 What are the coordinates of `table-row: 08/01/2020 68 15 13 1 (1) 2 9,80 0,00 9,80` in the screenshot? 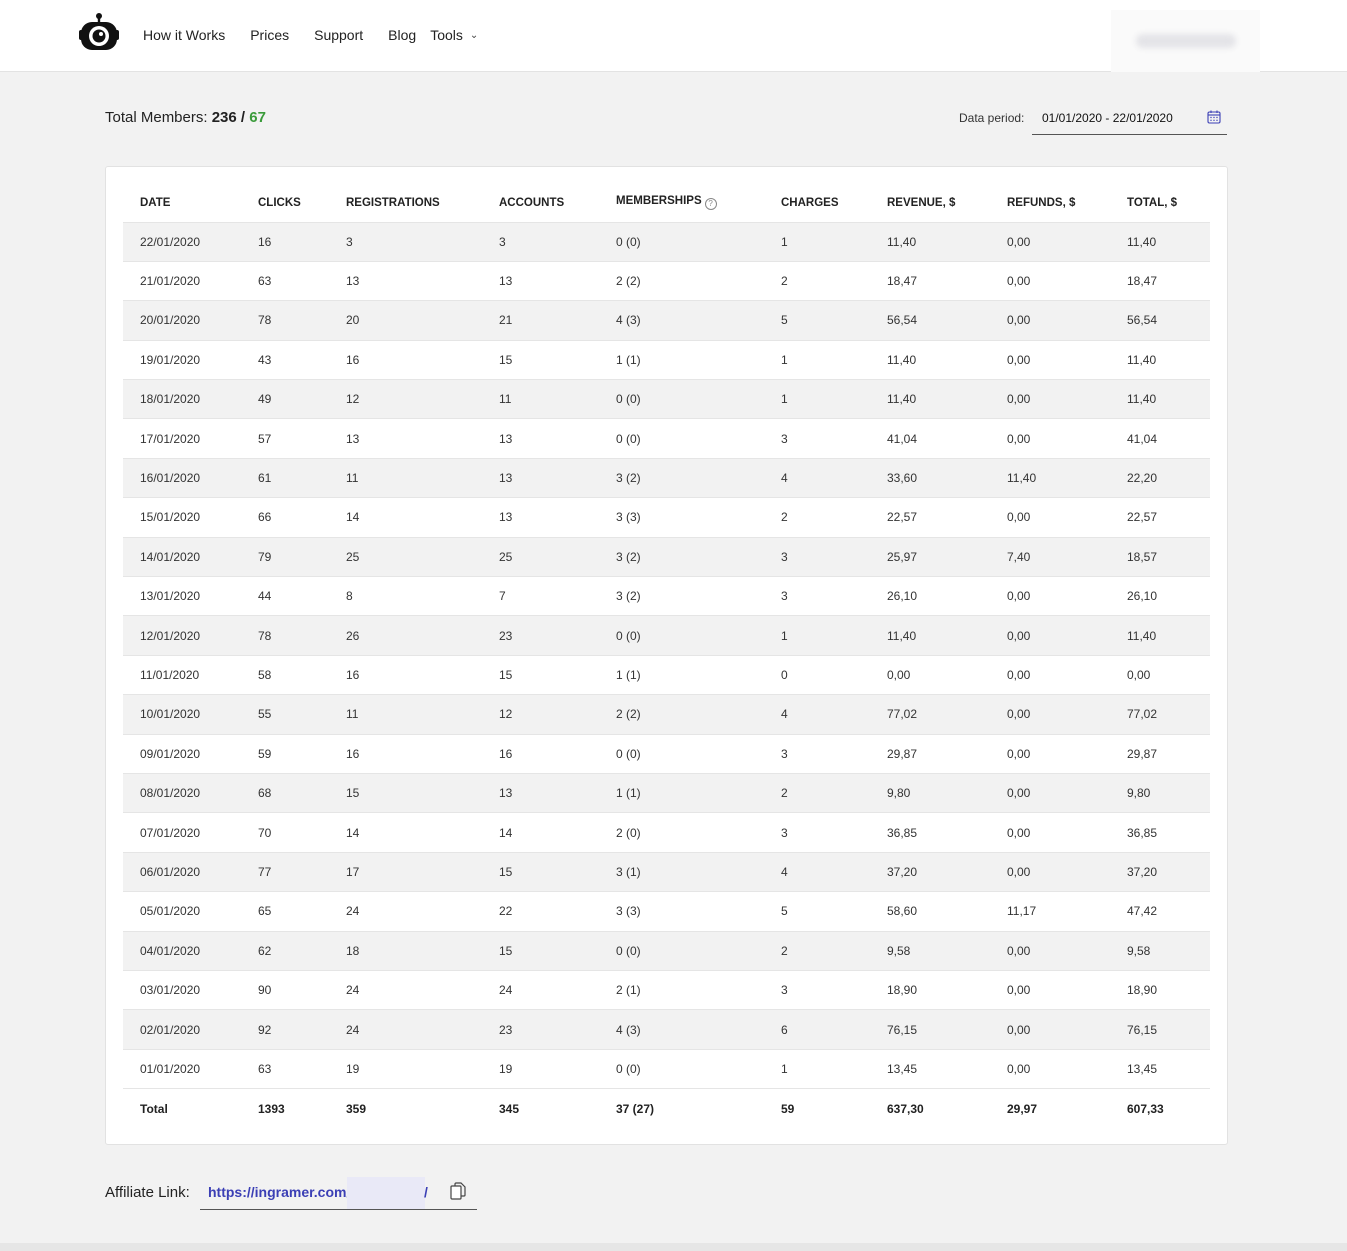 It's located at (666, 792).